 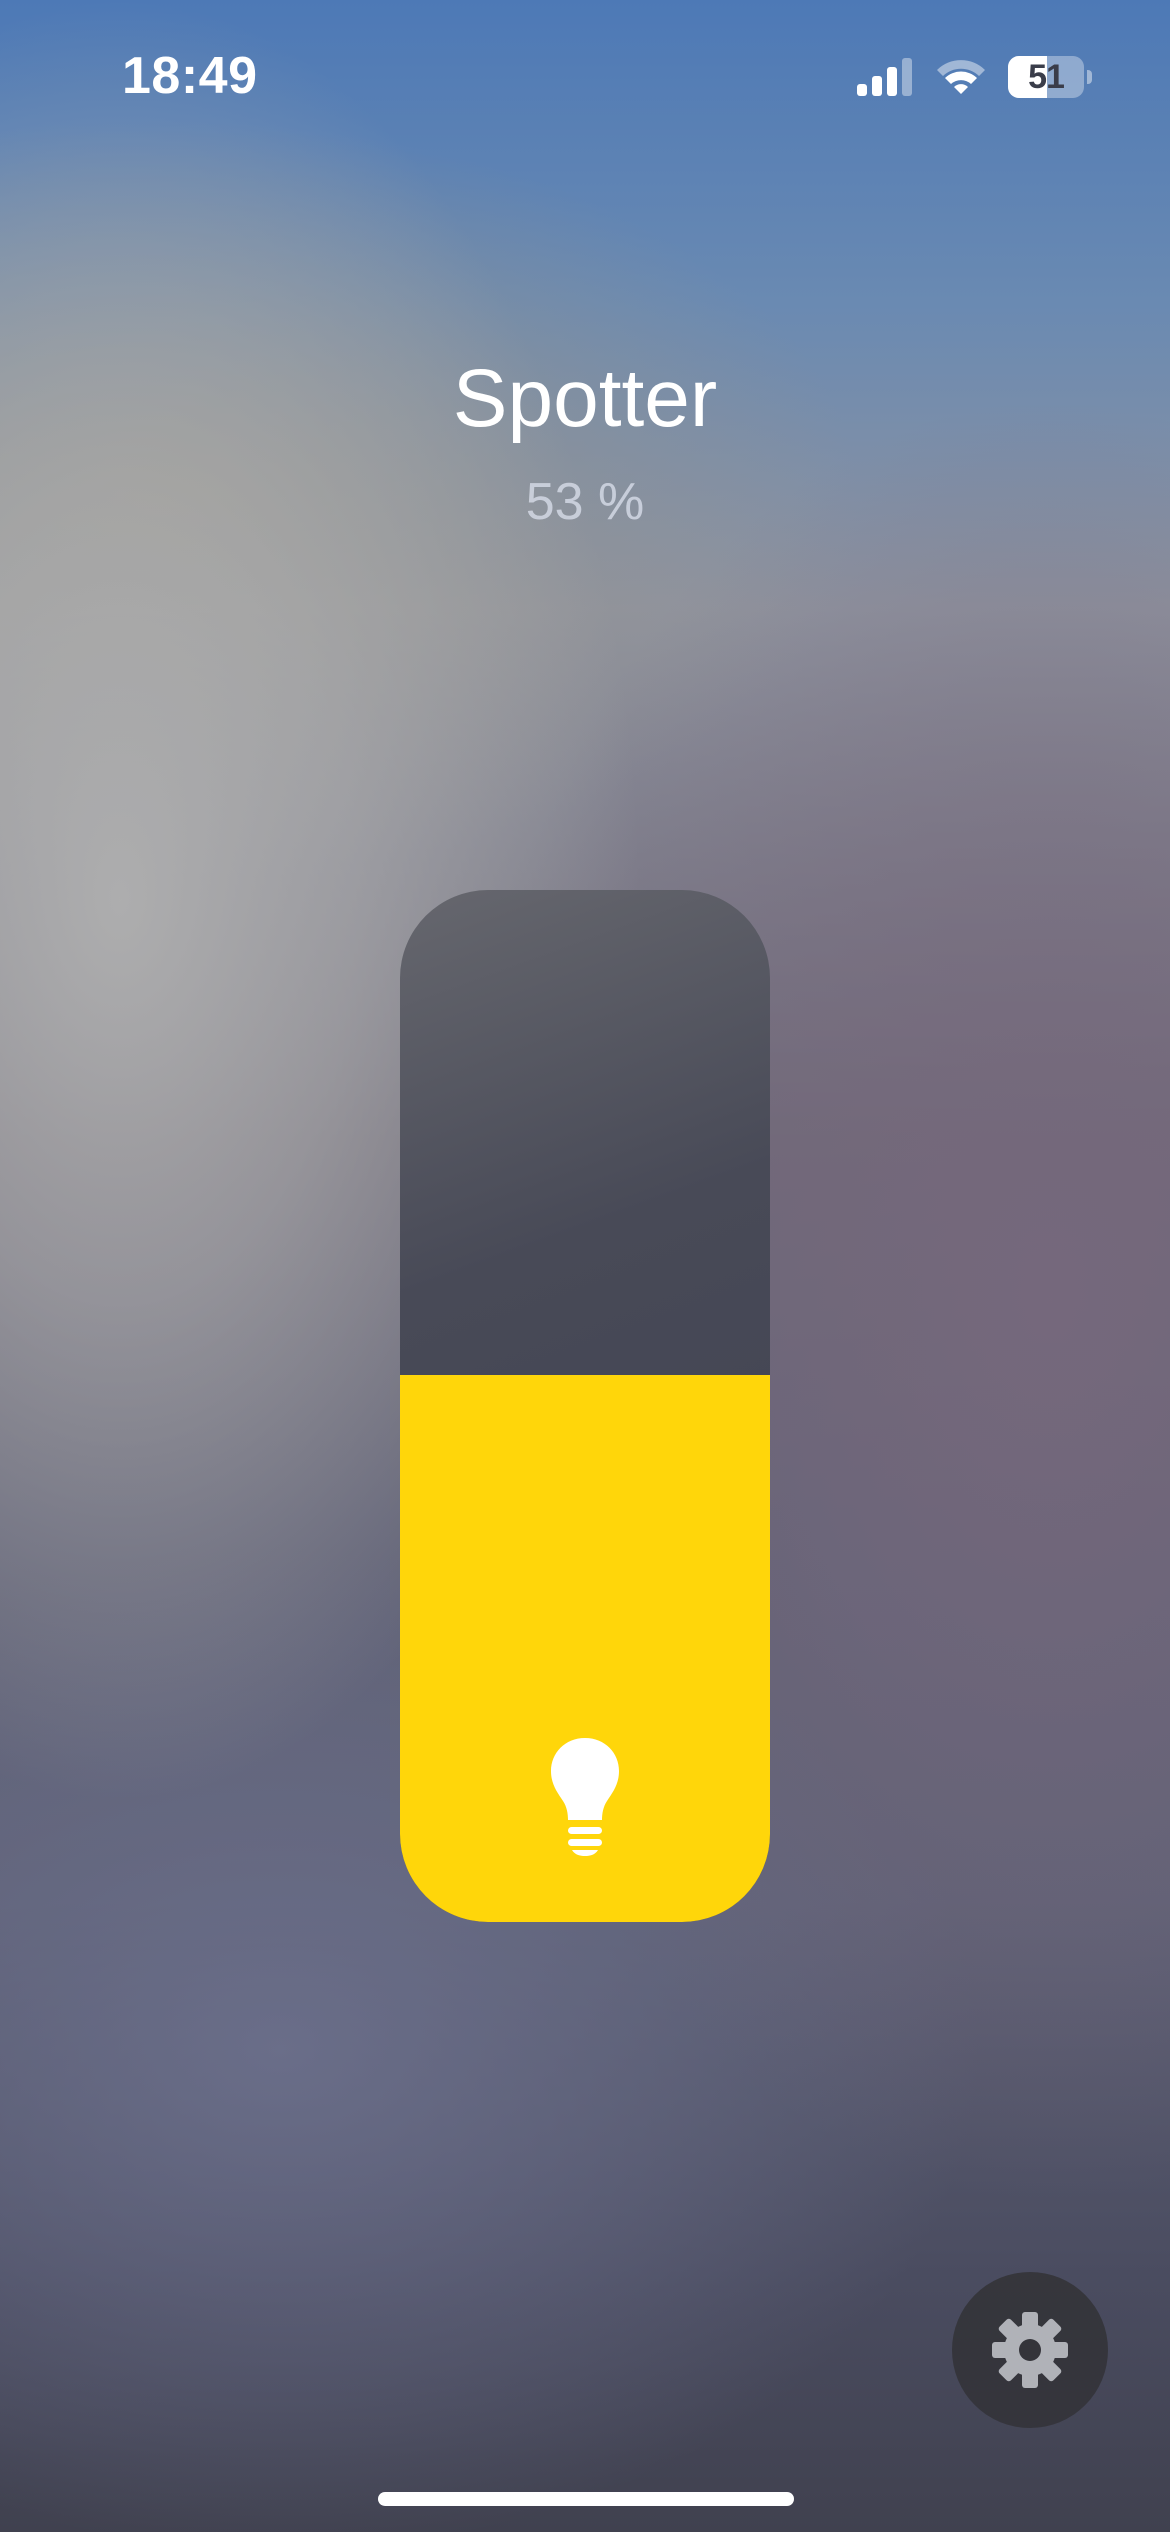 I want to click on wifi-icon, so click(x=961, y=77).